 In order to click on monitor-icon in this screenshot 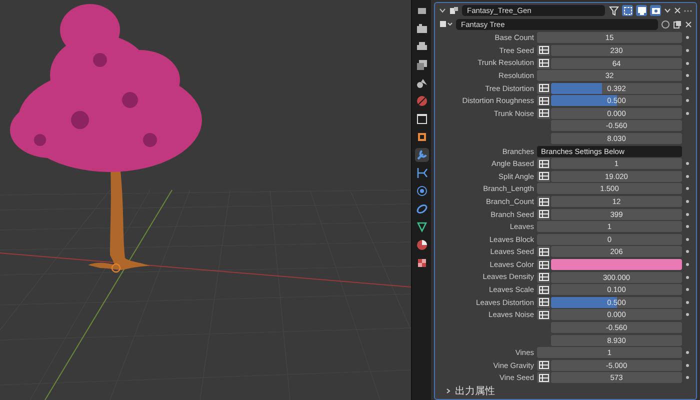, I will do `click(641, 10)`.